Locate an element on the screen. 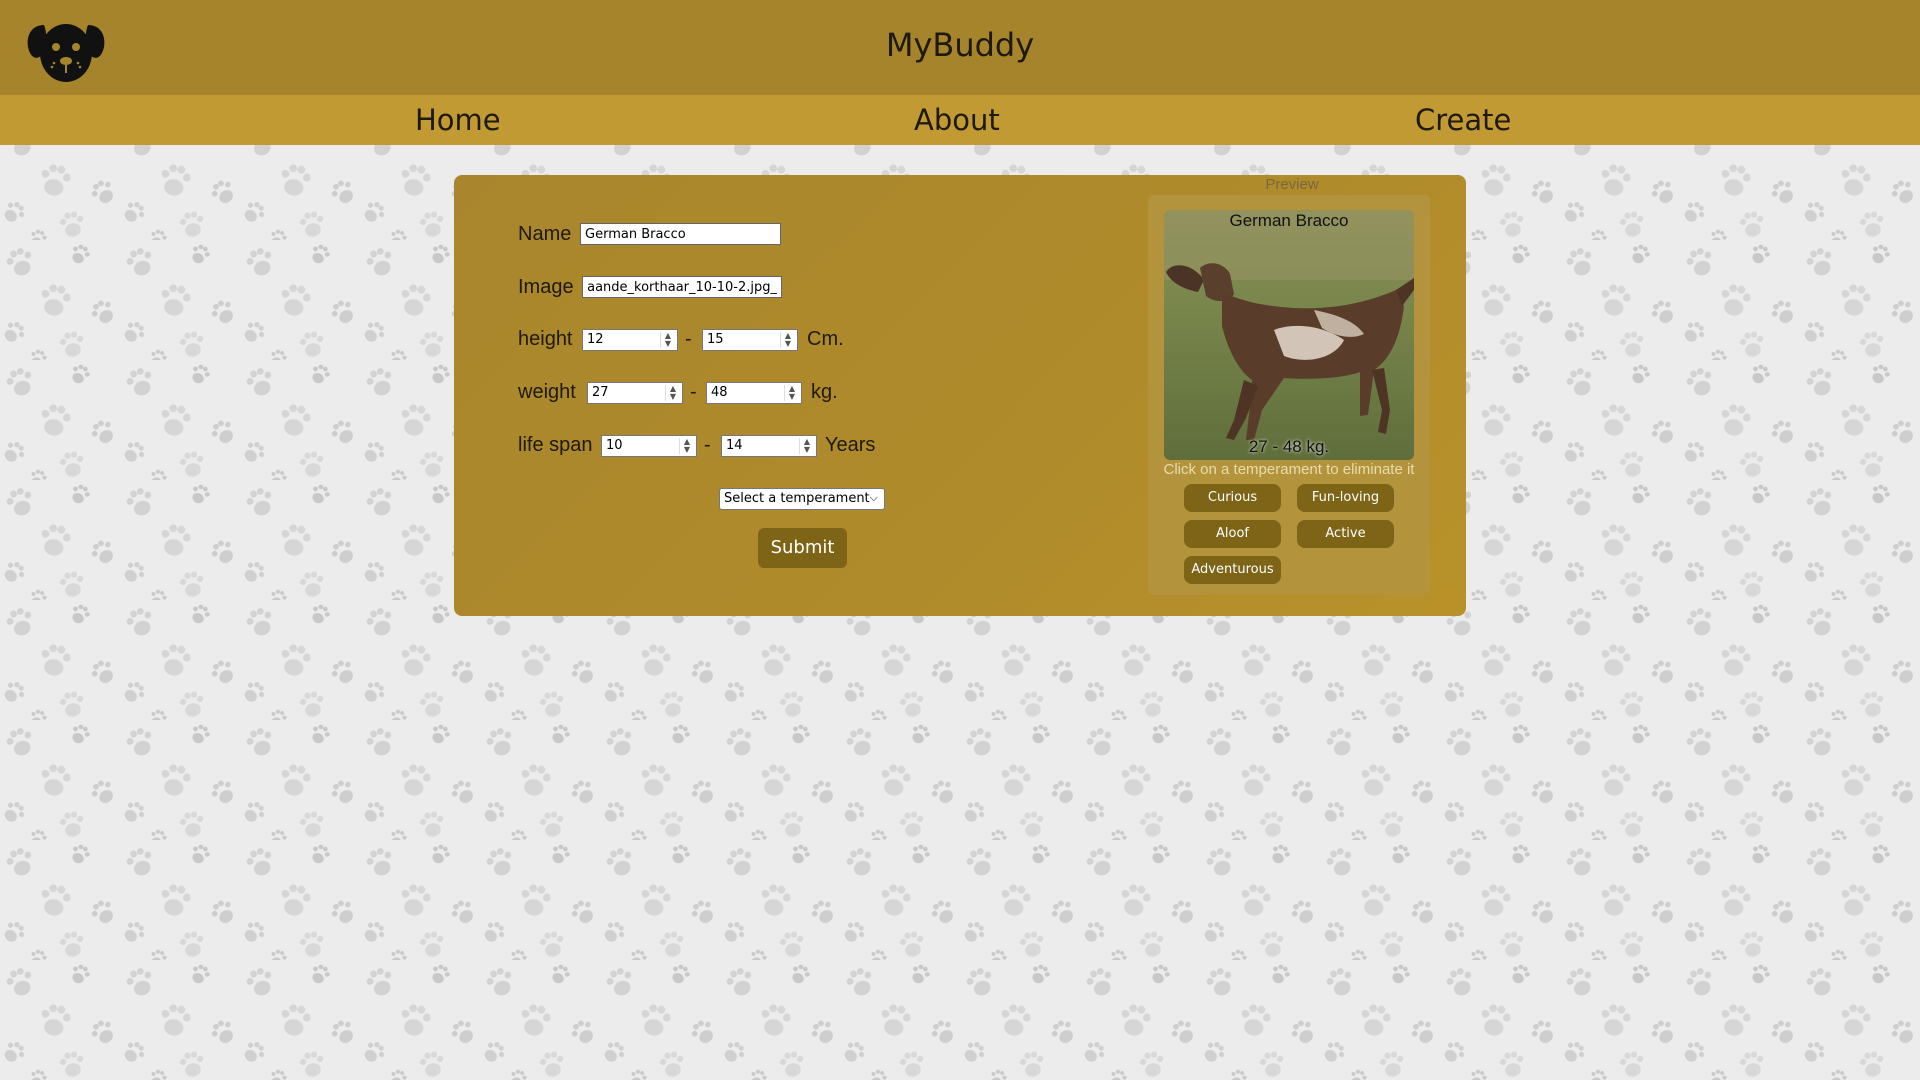 The image size is (1920, 1080). preview-label: Preview is located at coordinates (1292, 184).